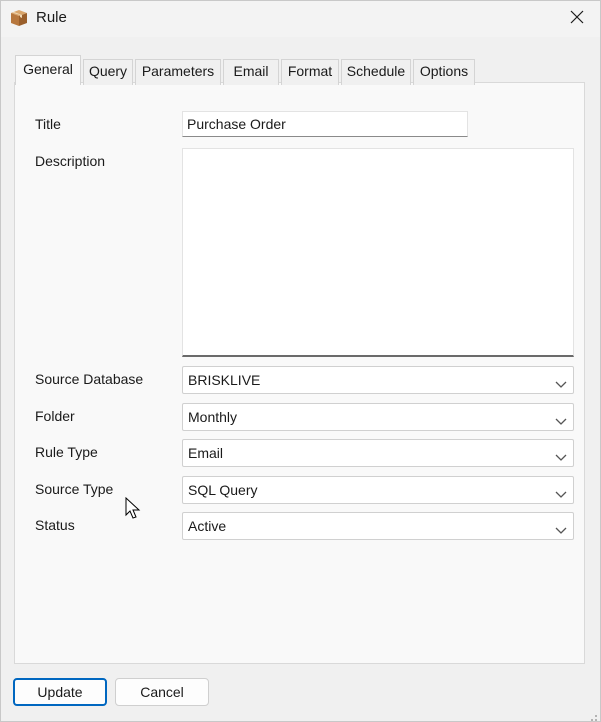  Describe the element at coordinates (444, 72) in the screenshot. I see `tab-options: Options` at that location.